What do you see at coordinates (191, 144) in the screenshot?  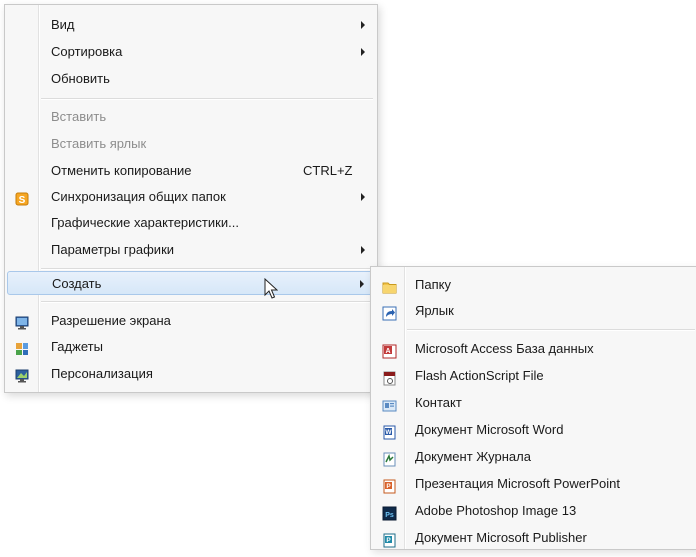 I see `menu-item-paste-shortcut: Вставить ярлык` at bounding box center [191, 144].